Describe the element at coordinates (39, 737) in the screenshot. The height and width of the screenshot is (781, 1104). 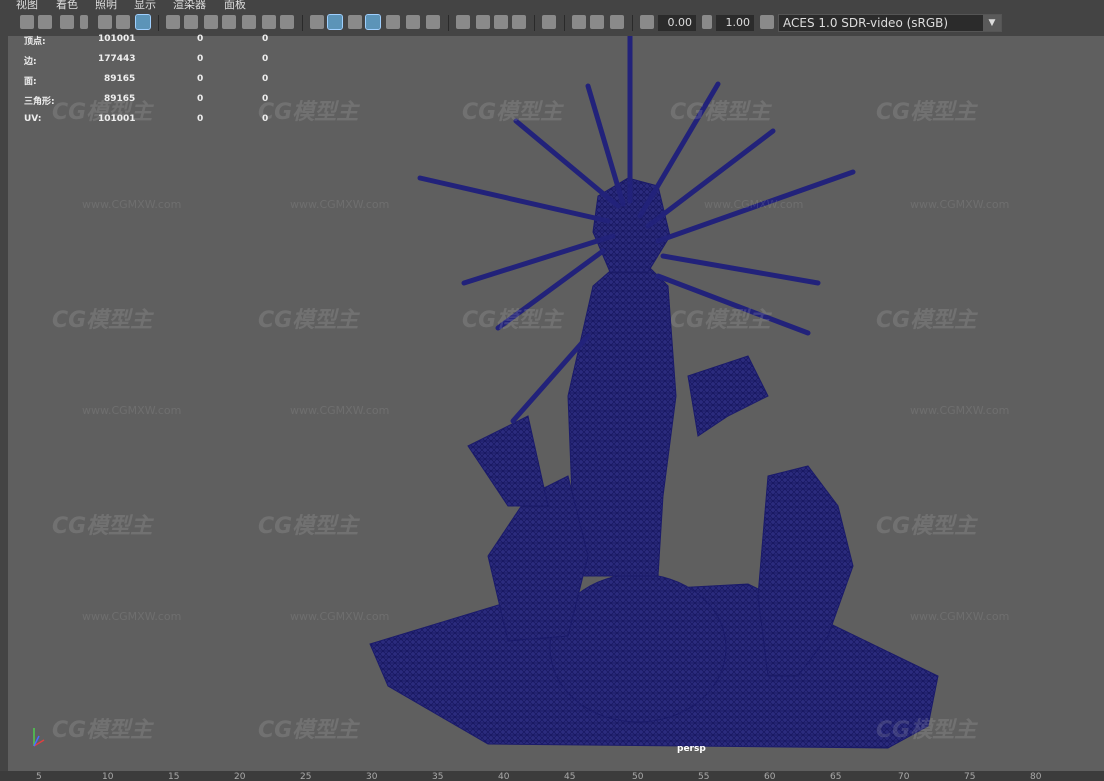
I see `axis-gizmo-icon` at that location.